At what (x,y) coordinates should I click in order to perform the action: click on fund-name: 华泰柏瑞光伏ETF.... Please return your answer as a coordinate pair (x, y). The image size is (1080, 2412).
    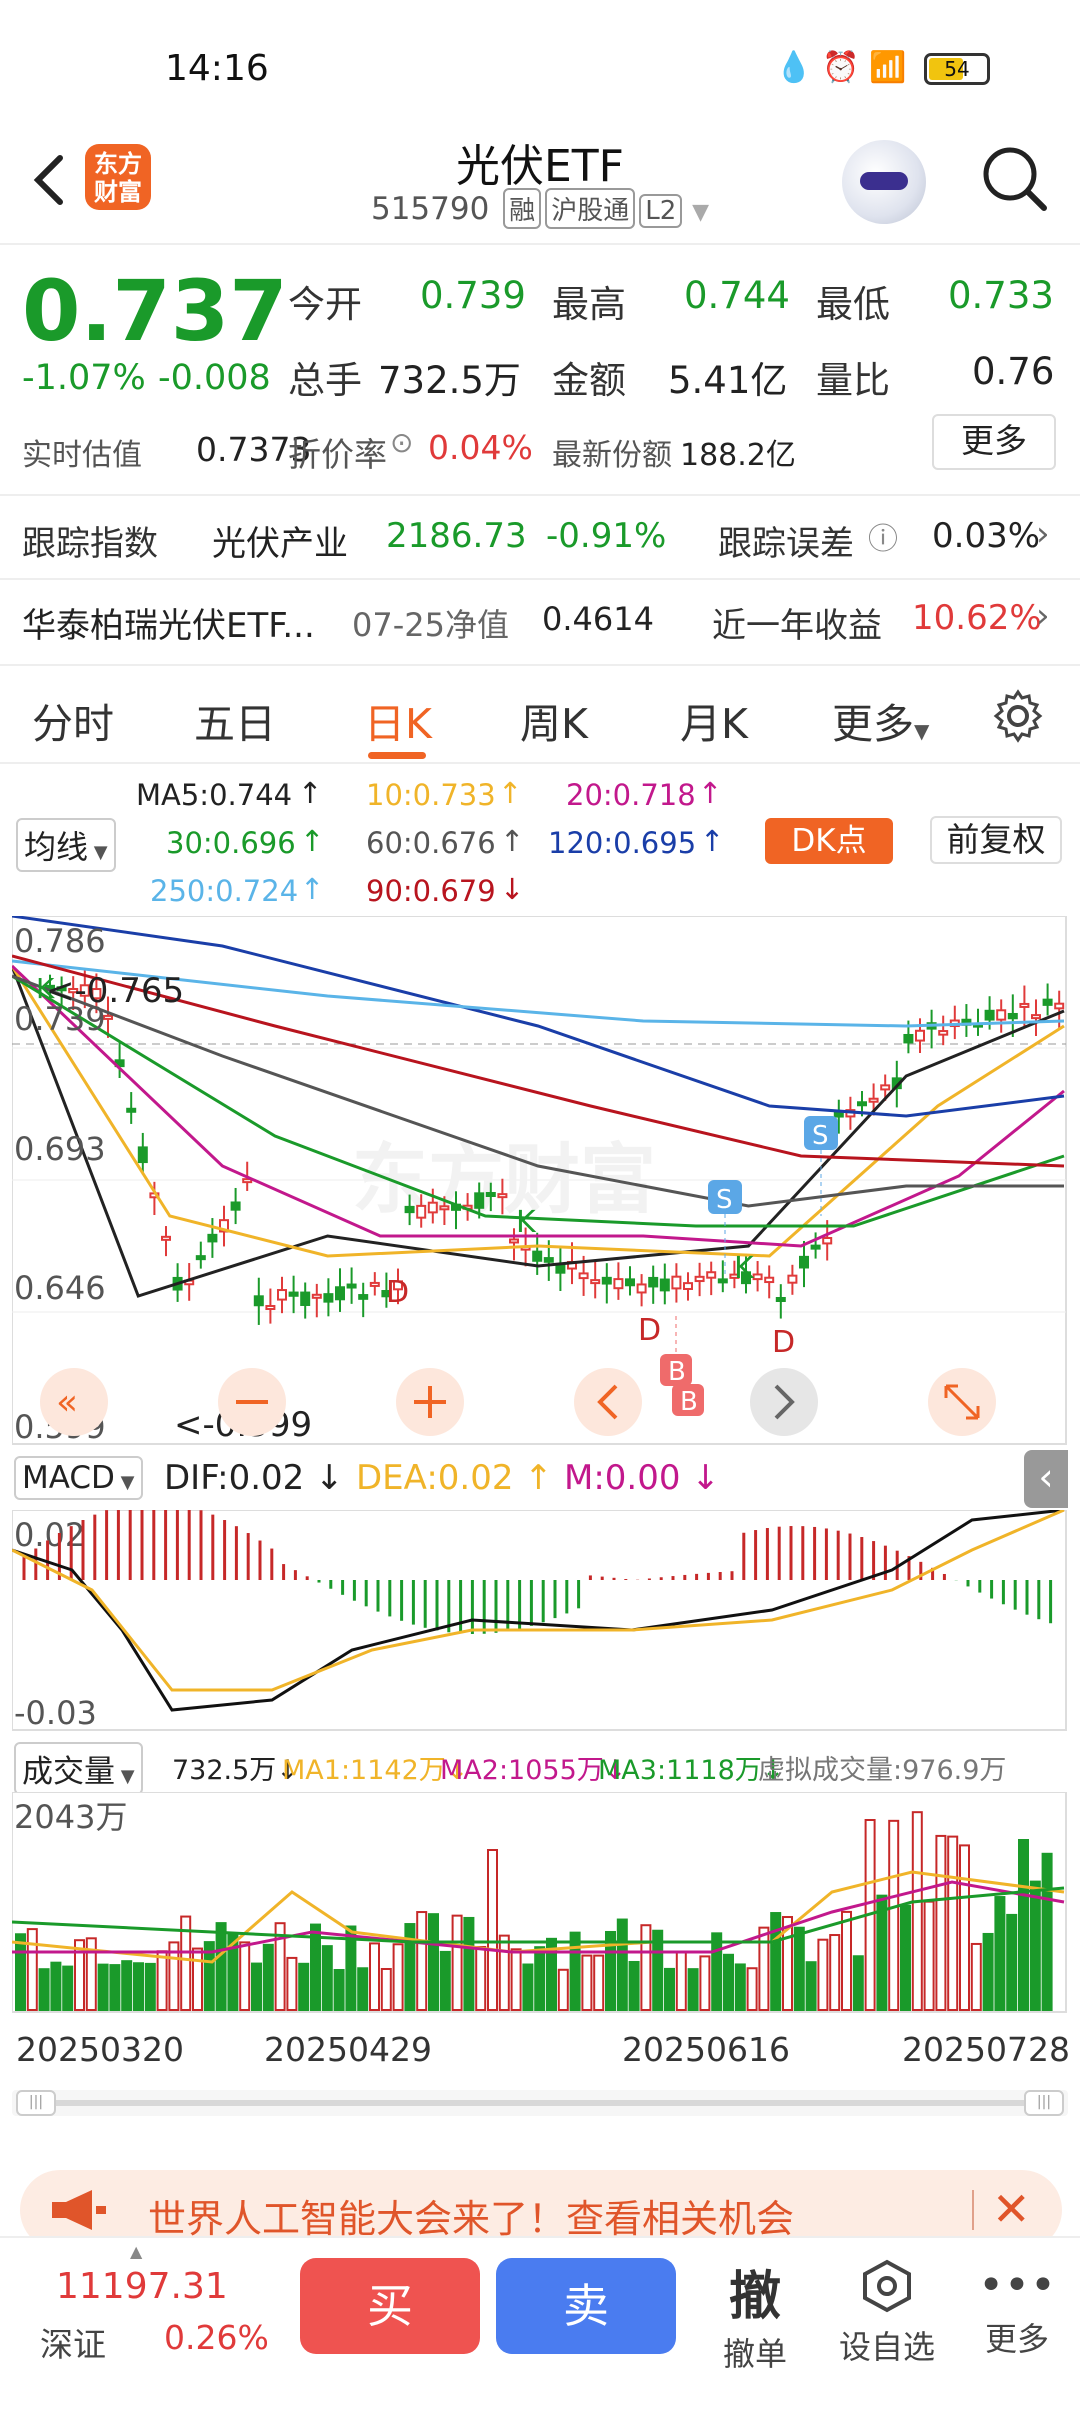
    Looking at the image, I should click on (168, 622).